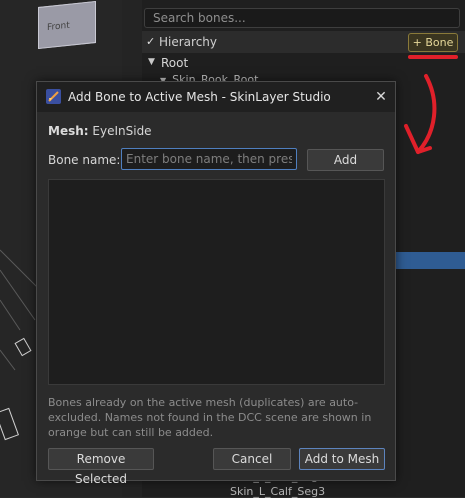  Describe the element at coordinates (433, 42) in the screenshot. I see `add-bone-button: + Bone` at that location.